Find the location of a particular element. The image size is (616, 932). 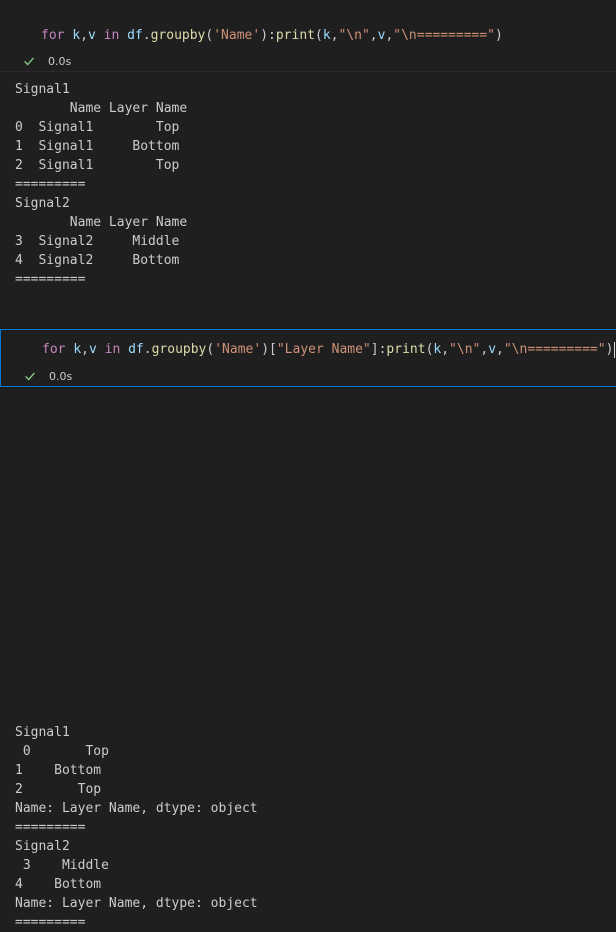

code-token: ( is located at coordinates (318, 35).